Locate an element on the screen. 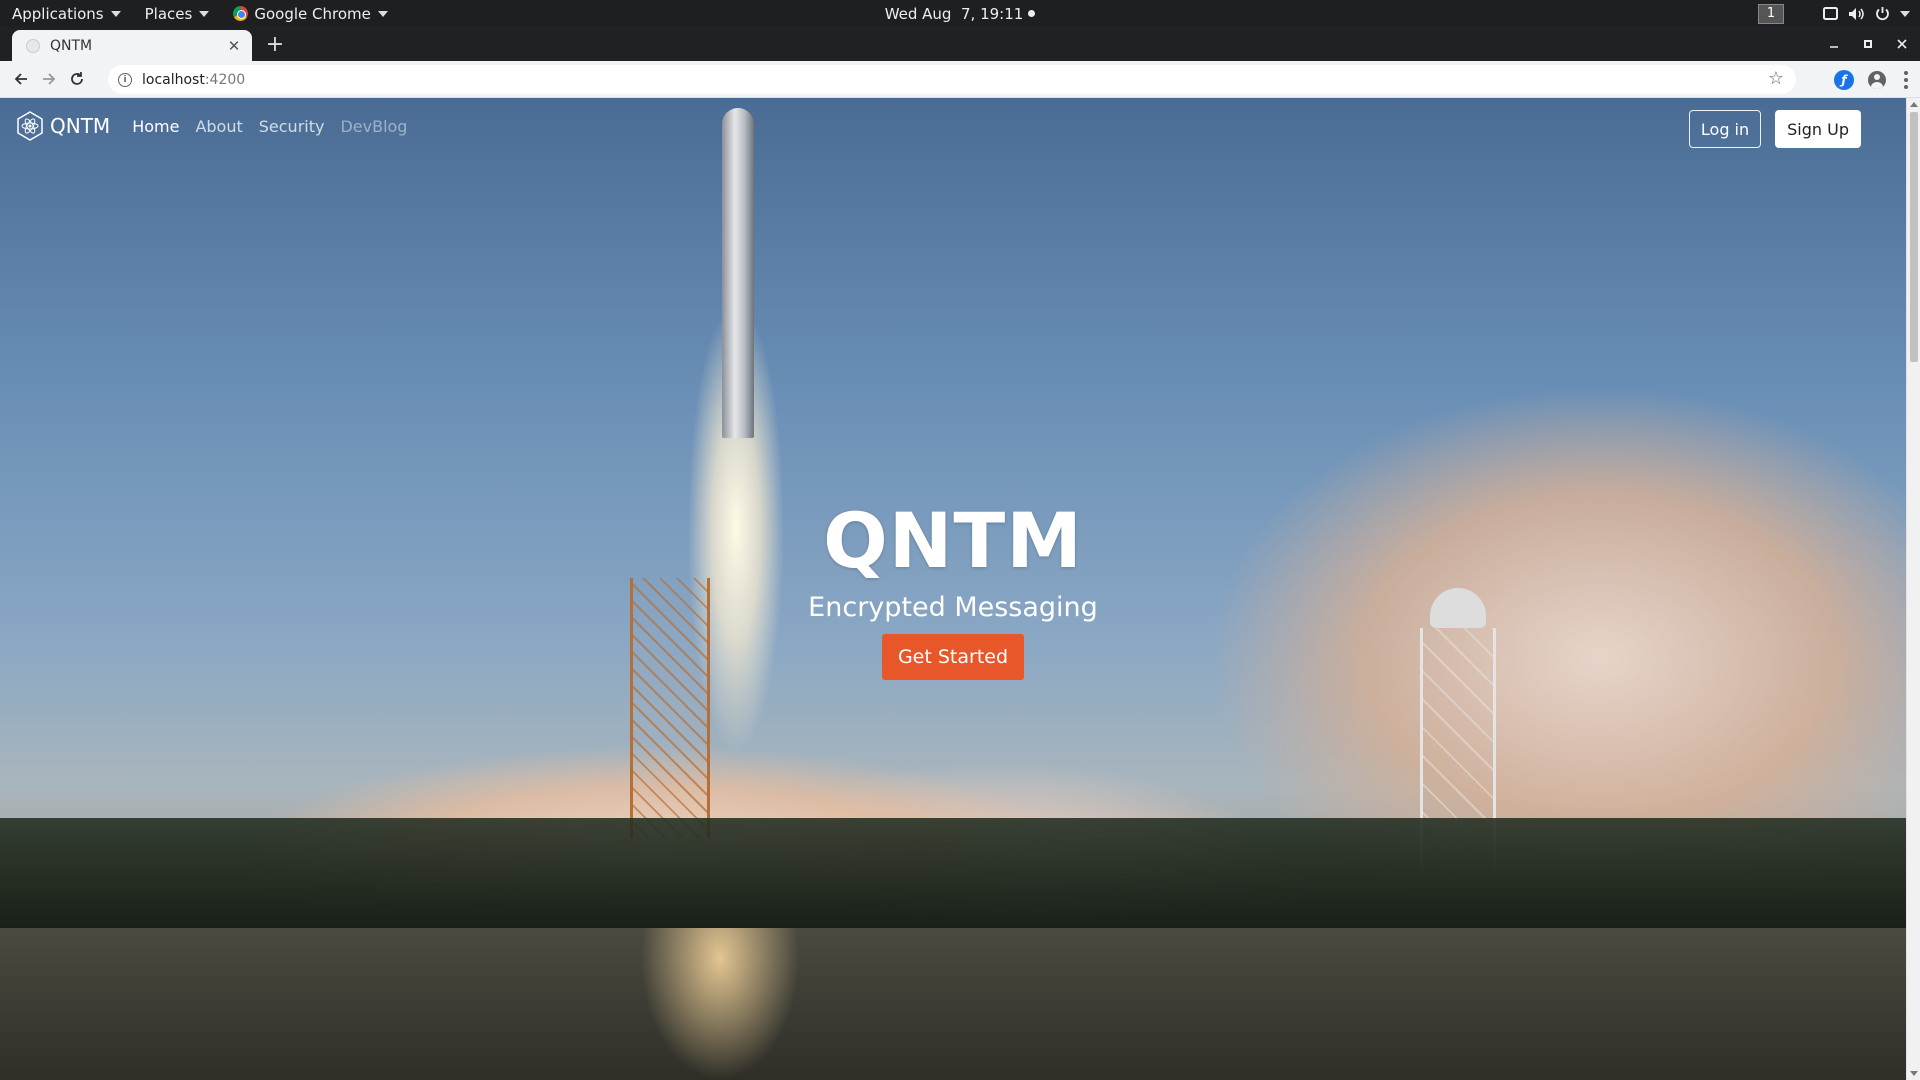 The width and height of the screenshot is (1920, 1080). tab-title: QNTM is located at coordinates (71, 45).